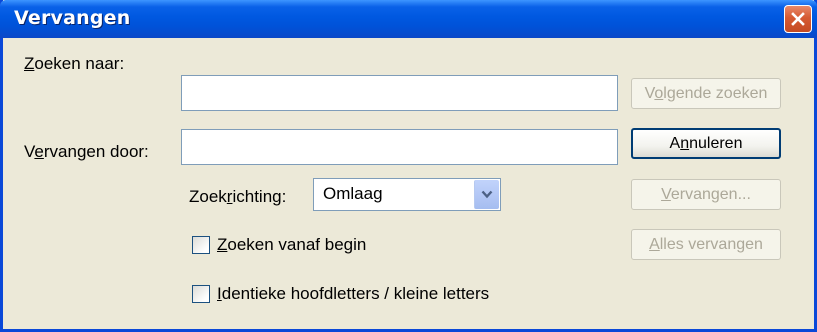 The image size is (817, 332). I want to click on dialog-title: Vervangen, so click(72, 18).